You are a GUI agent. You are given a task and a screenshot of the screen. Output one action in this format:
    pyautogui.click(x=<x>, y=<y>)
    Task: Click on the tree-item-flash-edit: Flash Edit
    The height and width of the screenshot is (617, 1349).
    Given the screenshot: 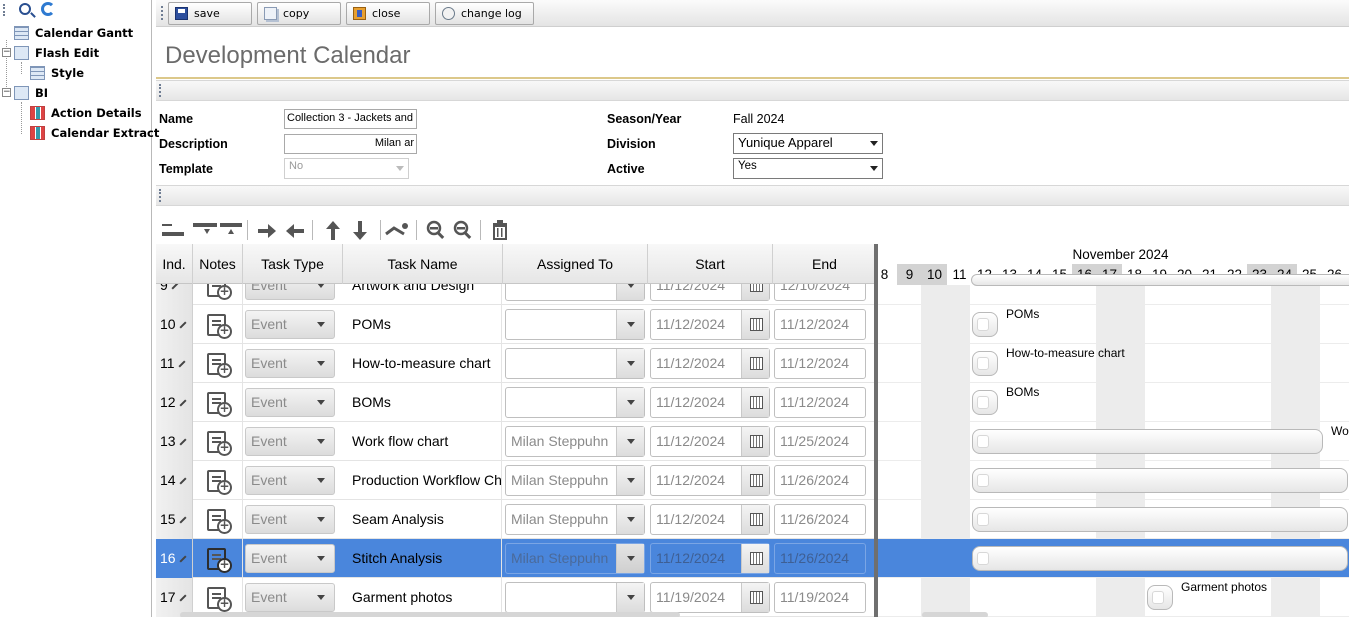 What is the action you would take?
    pyautogui.click(x=56, y=53)
    